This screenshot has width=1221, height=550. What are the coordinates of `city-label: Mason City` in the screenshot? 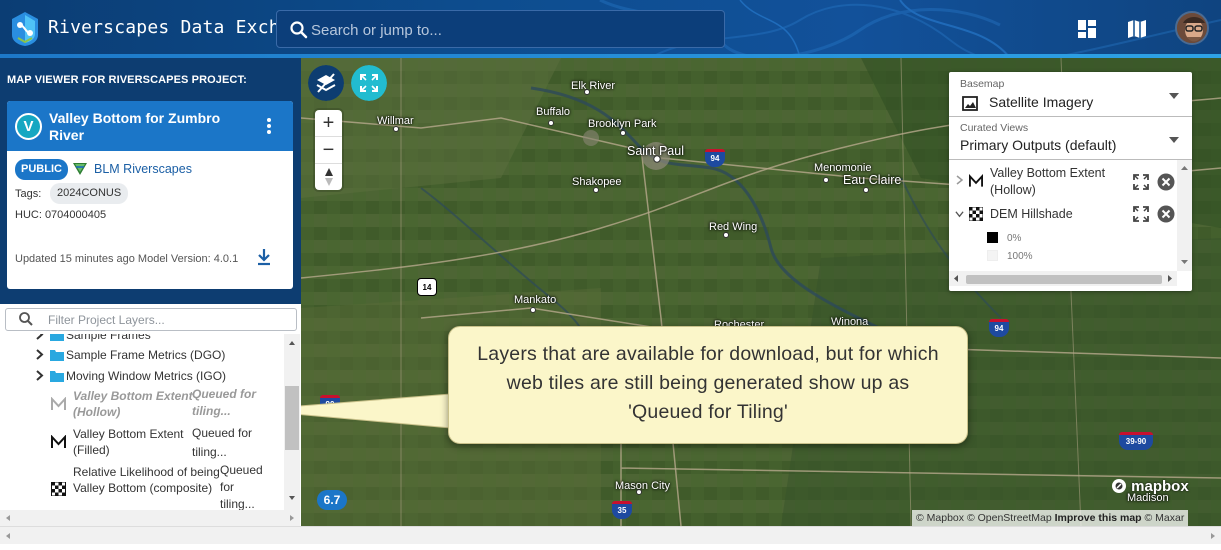 It's located at (643, 486).